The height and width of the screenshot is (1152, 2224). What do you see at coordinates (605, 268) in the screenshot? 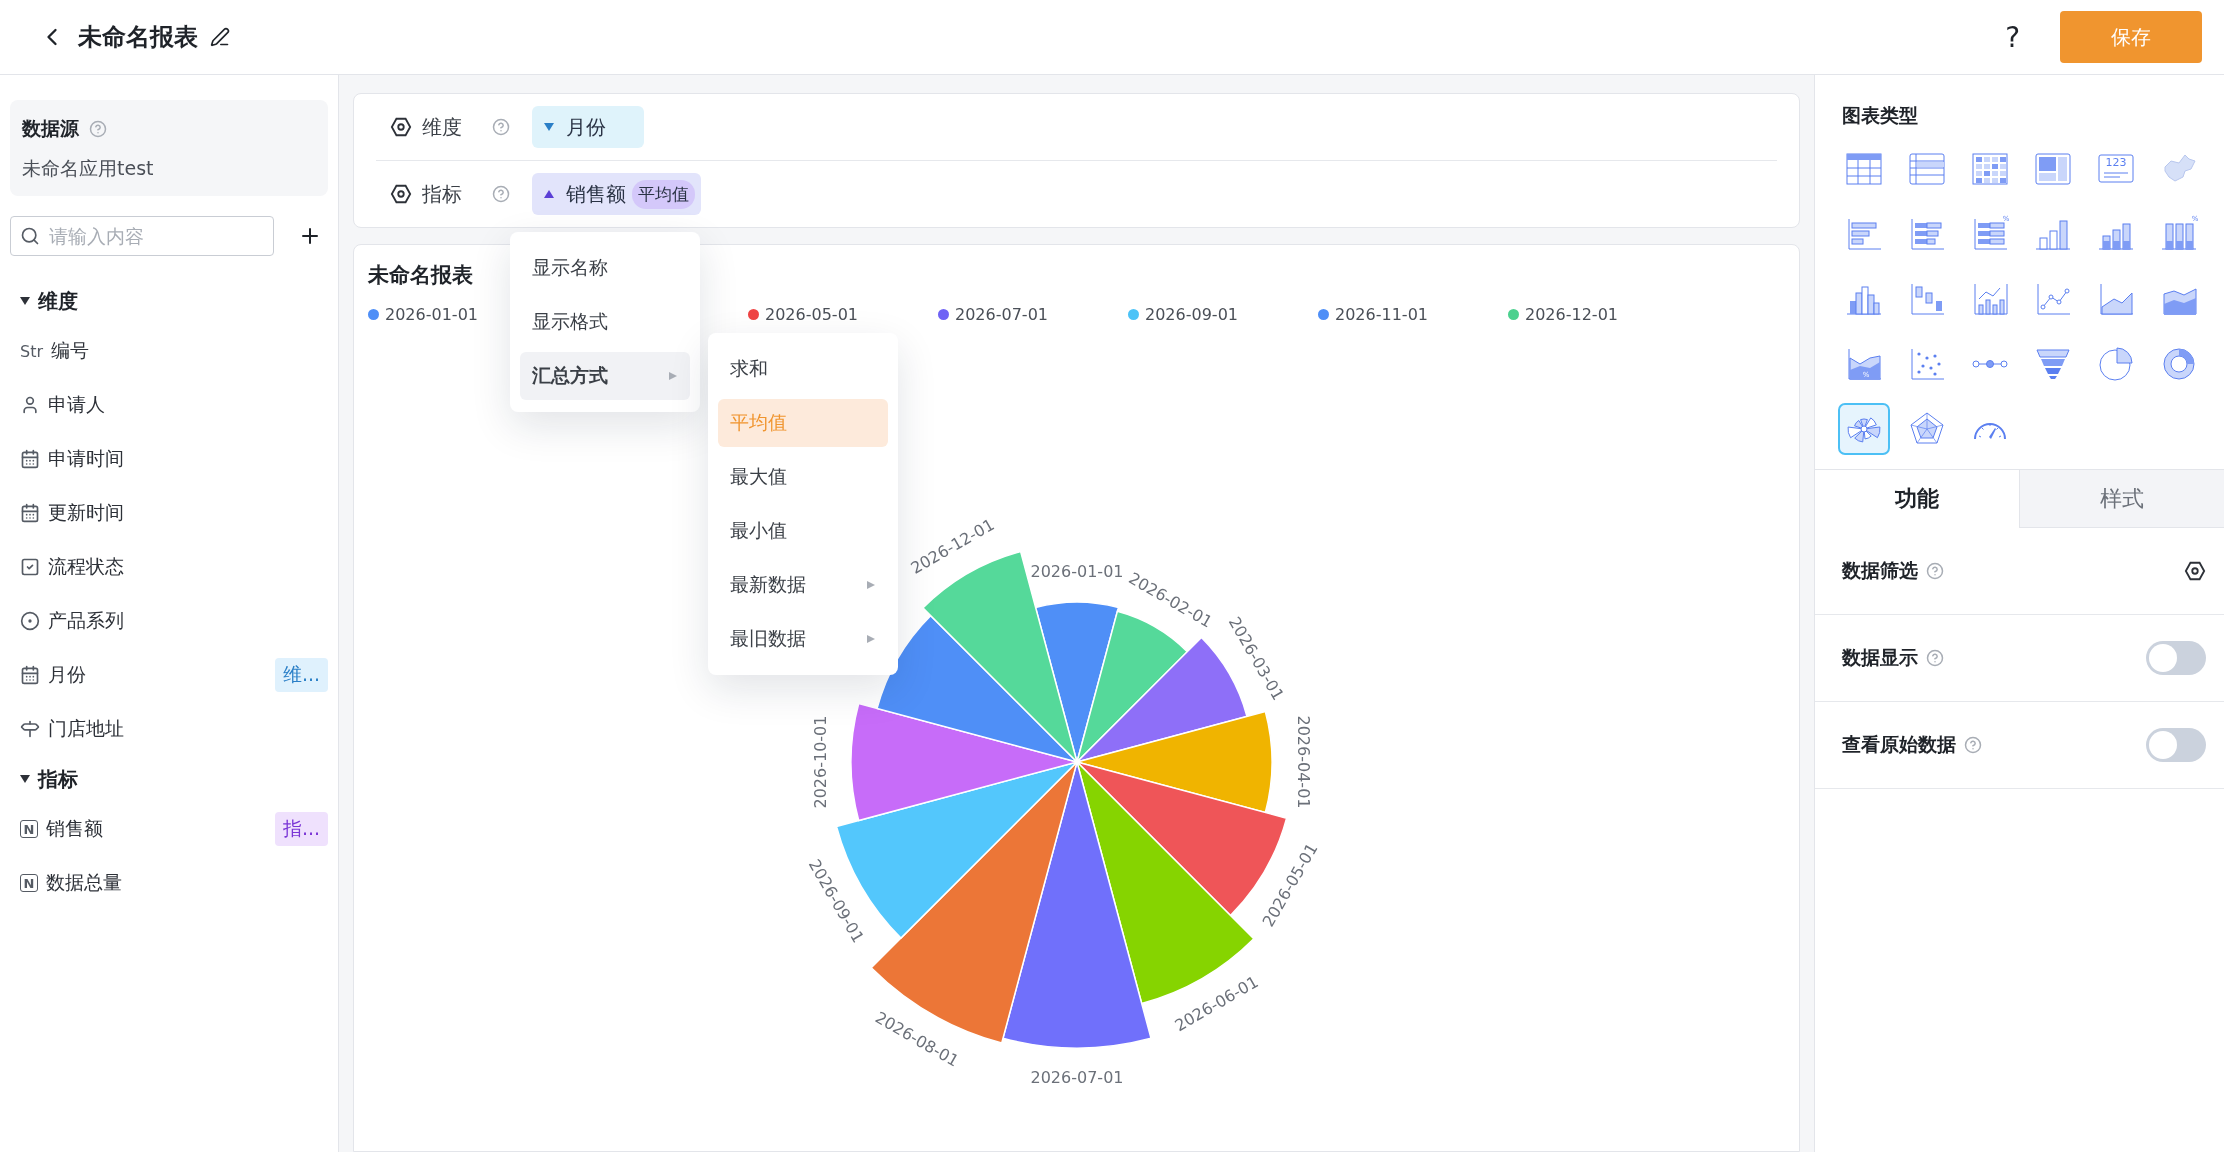
I see `menu-item: 显示名称` at bounding box center [605, 268].